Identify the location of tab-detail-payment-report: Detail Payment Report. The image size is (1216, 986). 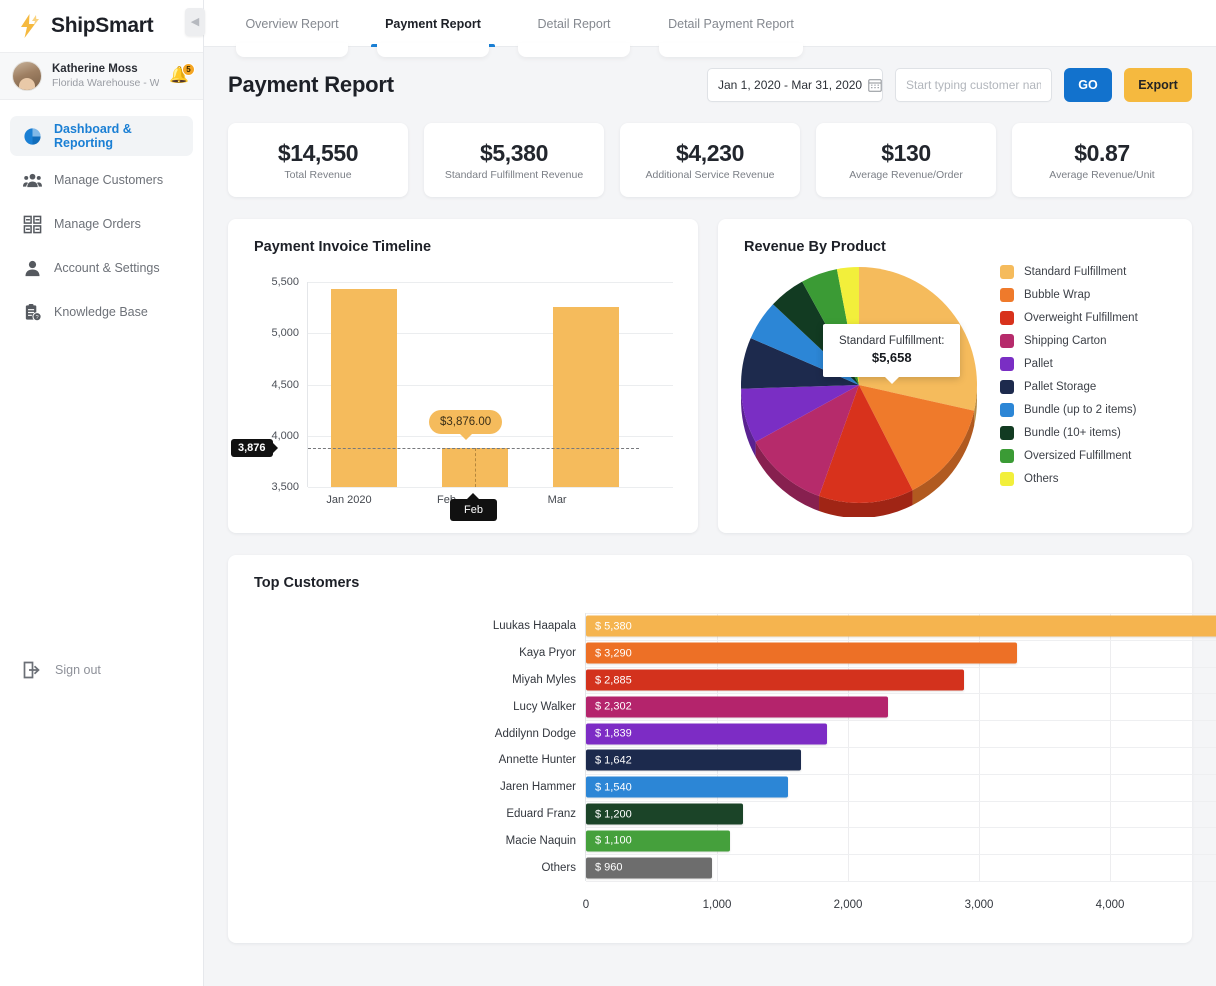
(731, 29).